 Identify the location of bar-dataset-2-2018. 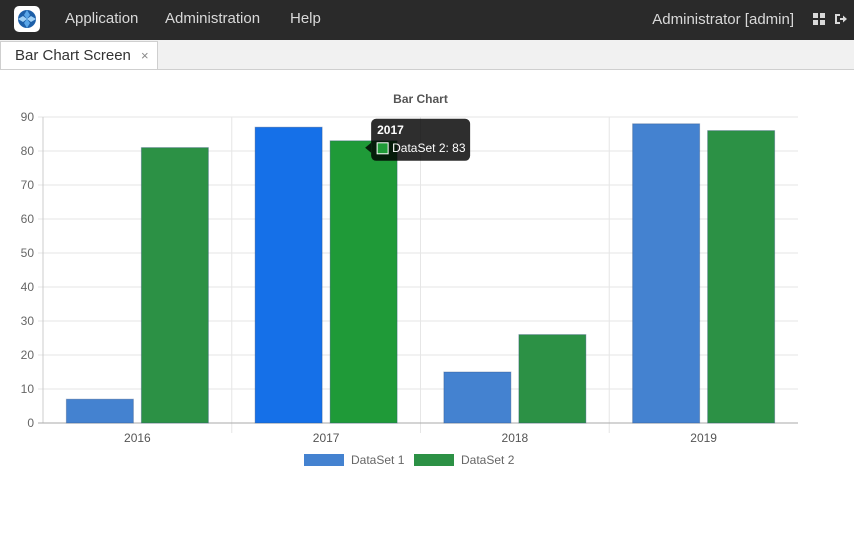
(552, 379).